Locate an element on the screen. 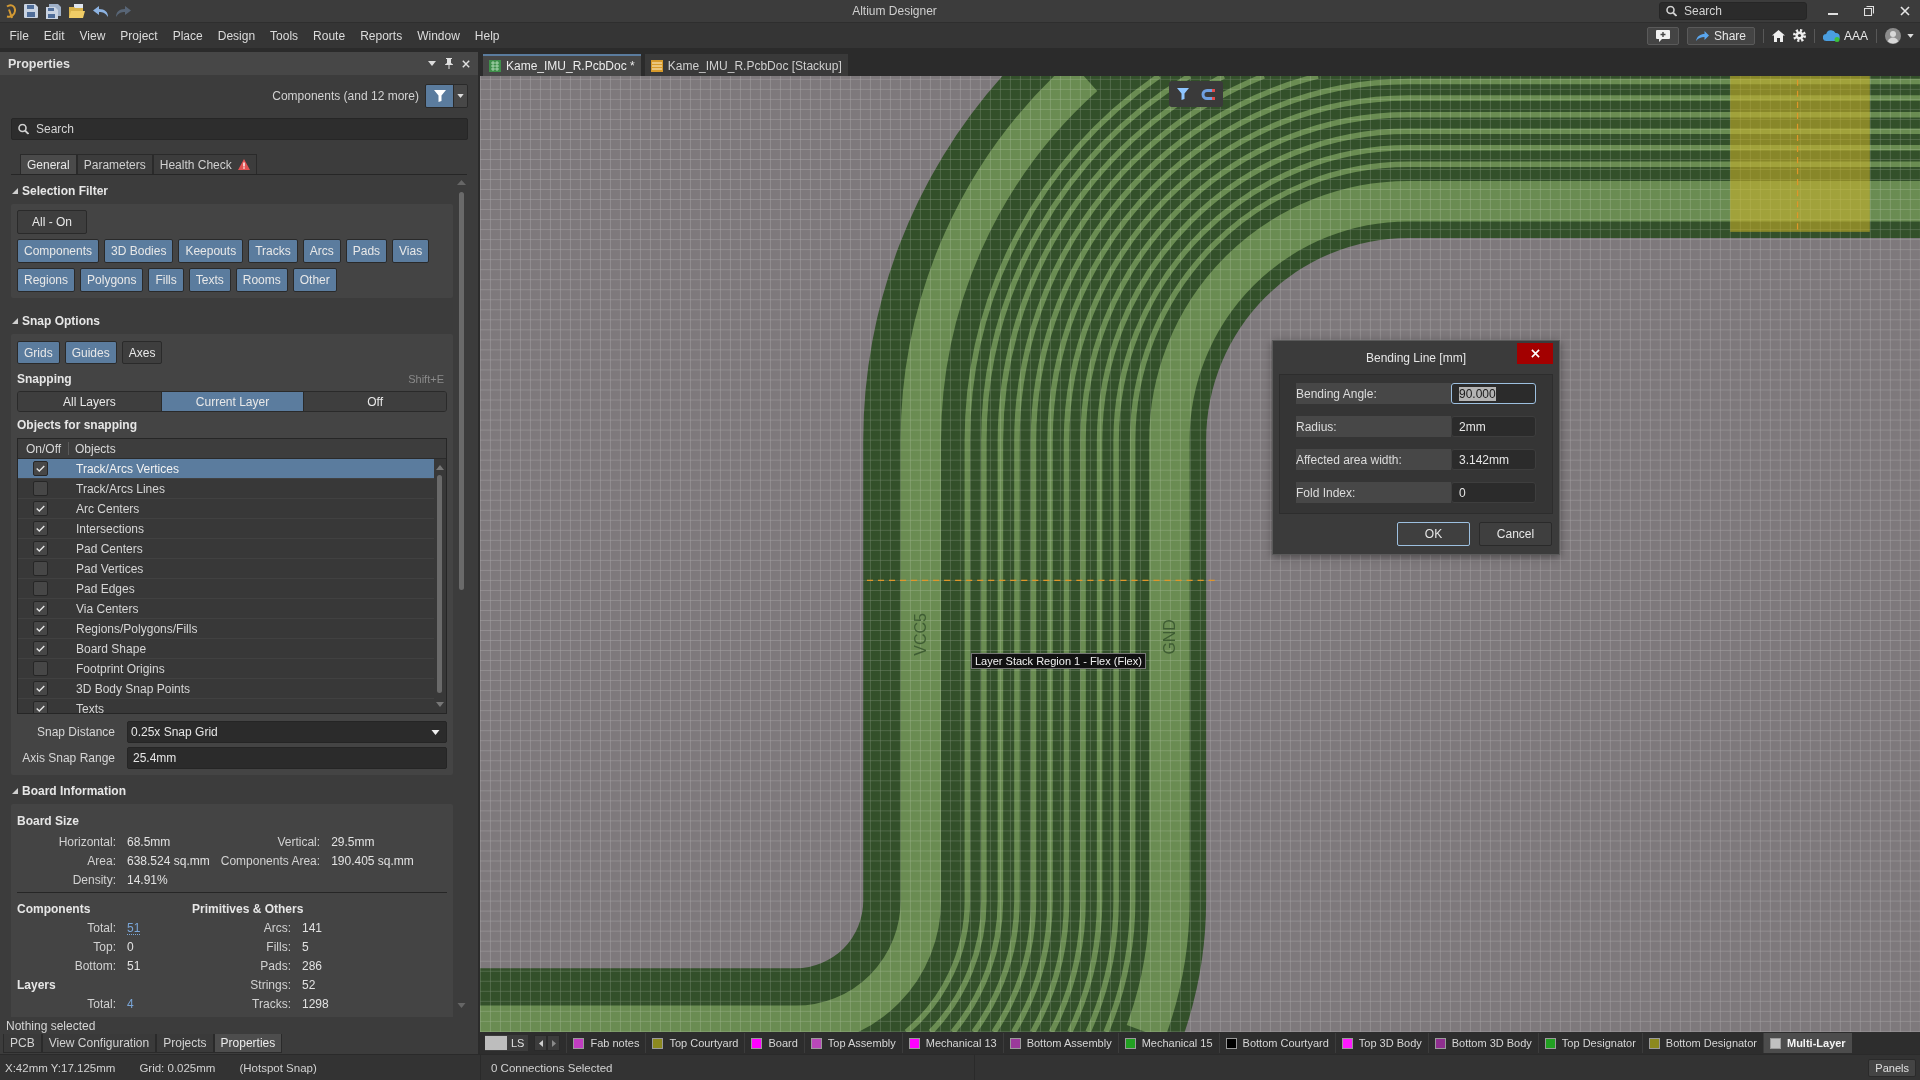 The width and height of the screenshot is (1920, 1080). segment-button: All Layers is located at coordinates (89, 401).